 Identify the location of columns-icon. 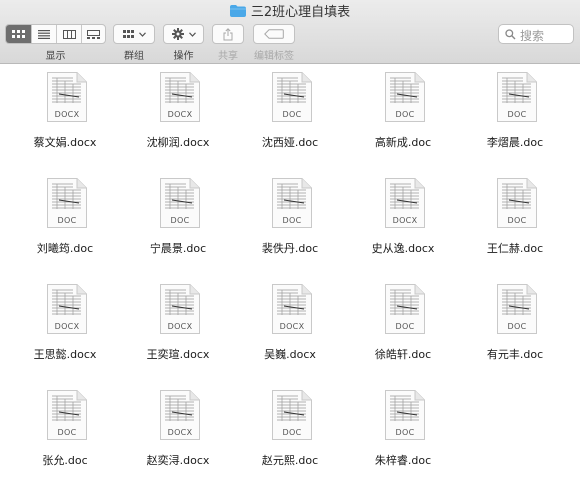
(69, 34).